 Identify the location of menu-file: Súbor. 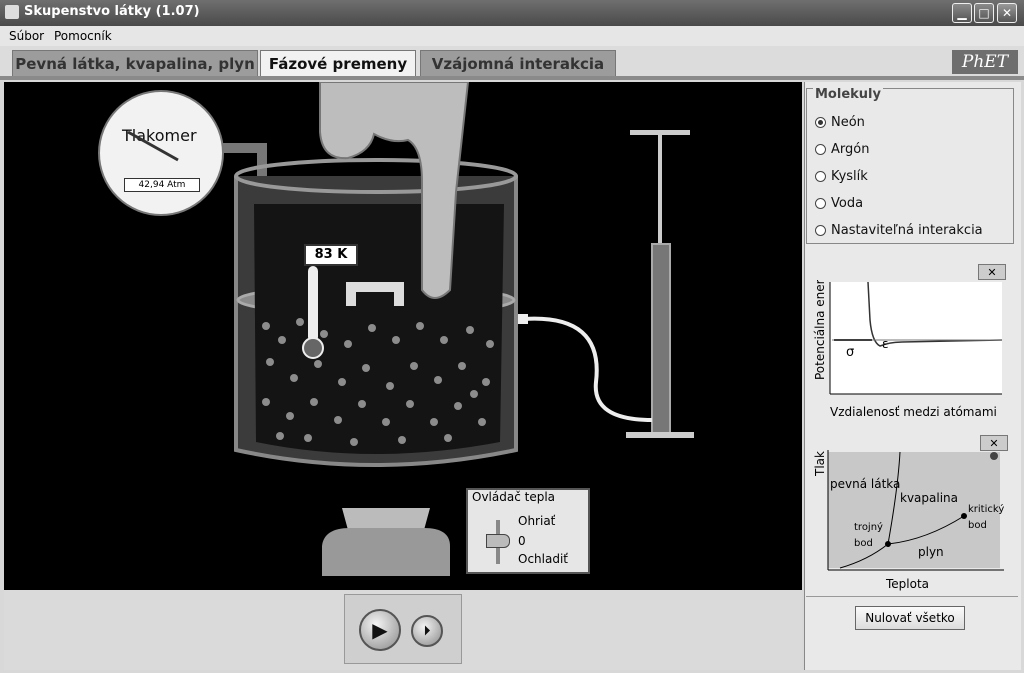
(26, 36).